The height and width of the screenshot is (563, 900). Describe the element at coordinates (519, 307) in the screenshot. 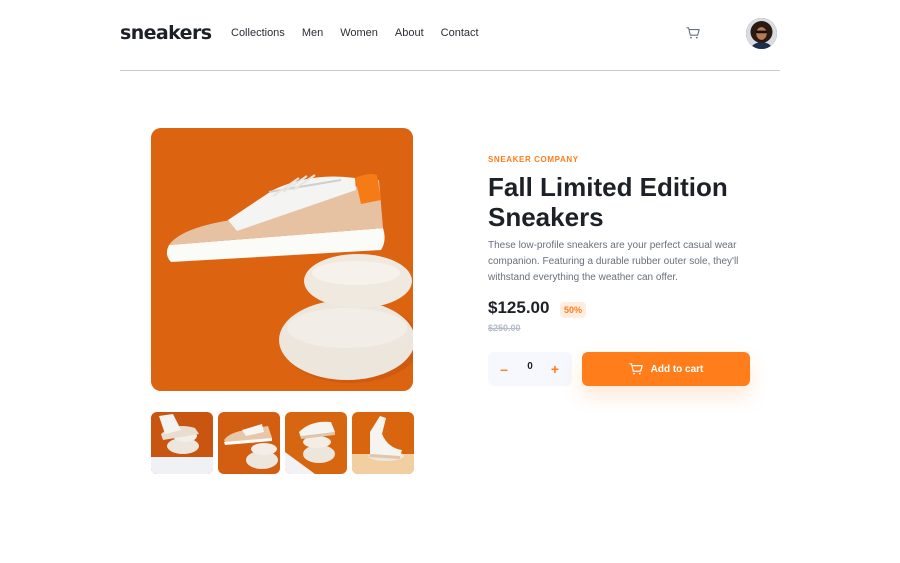

I see `current-price: $125.00` at that location.